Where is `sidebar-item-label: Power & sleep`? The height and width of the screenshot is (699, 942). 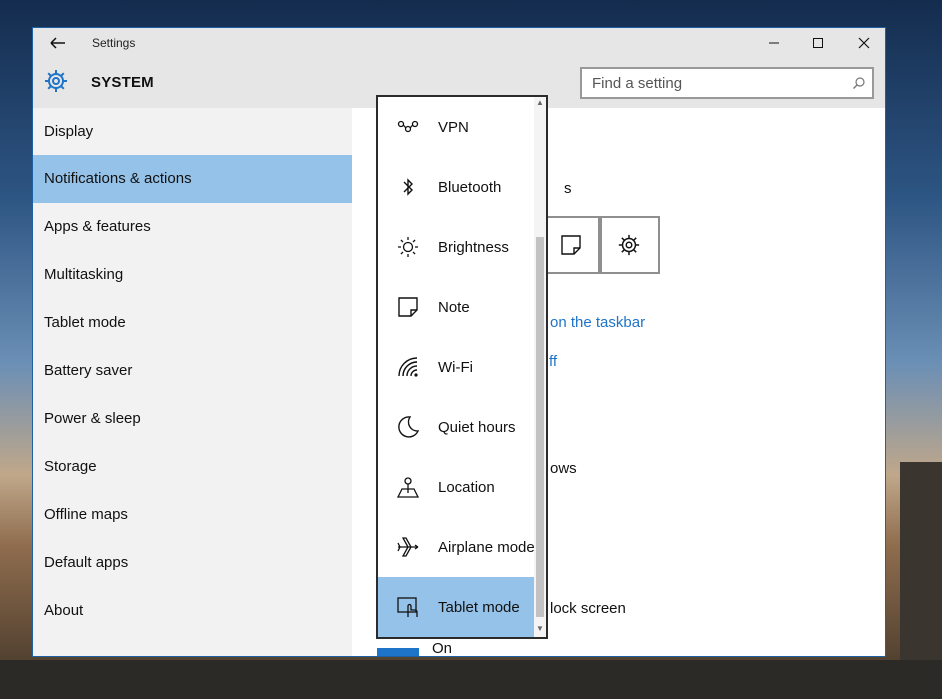
sidebar-item-label: Power & sleep is located at coordinates (92, 418).